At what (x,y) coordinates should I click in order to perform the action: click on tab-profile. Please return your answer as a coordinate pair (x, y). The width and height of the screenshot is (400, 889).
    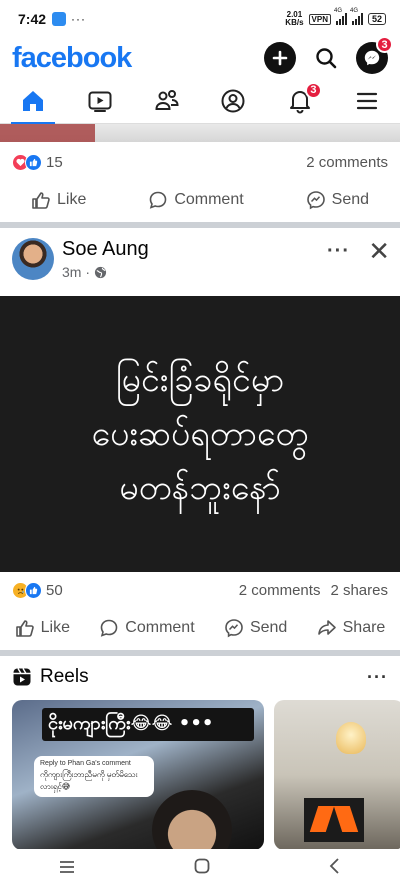
    Looking at the image, I should click on (233, 101).